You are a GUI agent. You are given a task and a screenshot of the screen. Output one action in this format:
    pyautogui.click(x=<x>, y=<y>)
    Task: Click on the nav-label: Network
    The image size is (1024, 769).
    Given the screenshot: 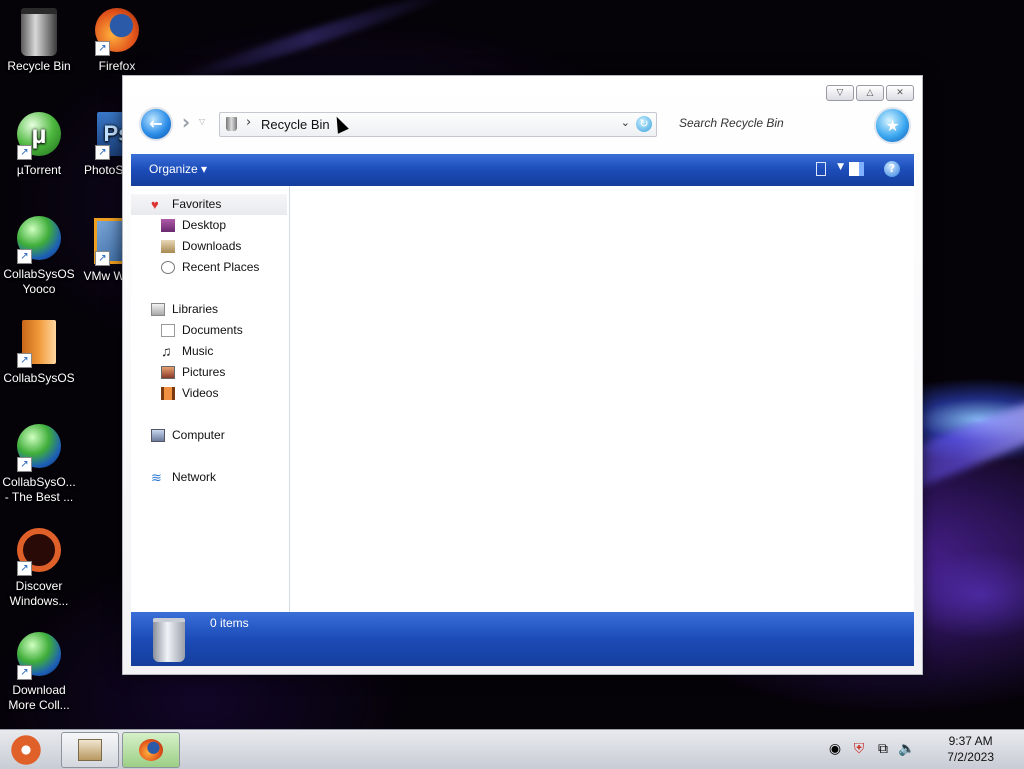 What is the action you would take?
    pyautogui.click(x=194, y=477)
    